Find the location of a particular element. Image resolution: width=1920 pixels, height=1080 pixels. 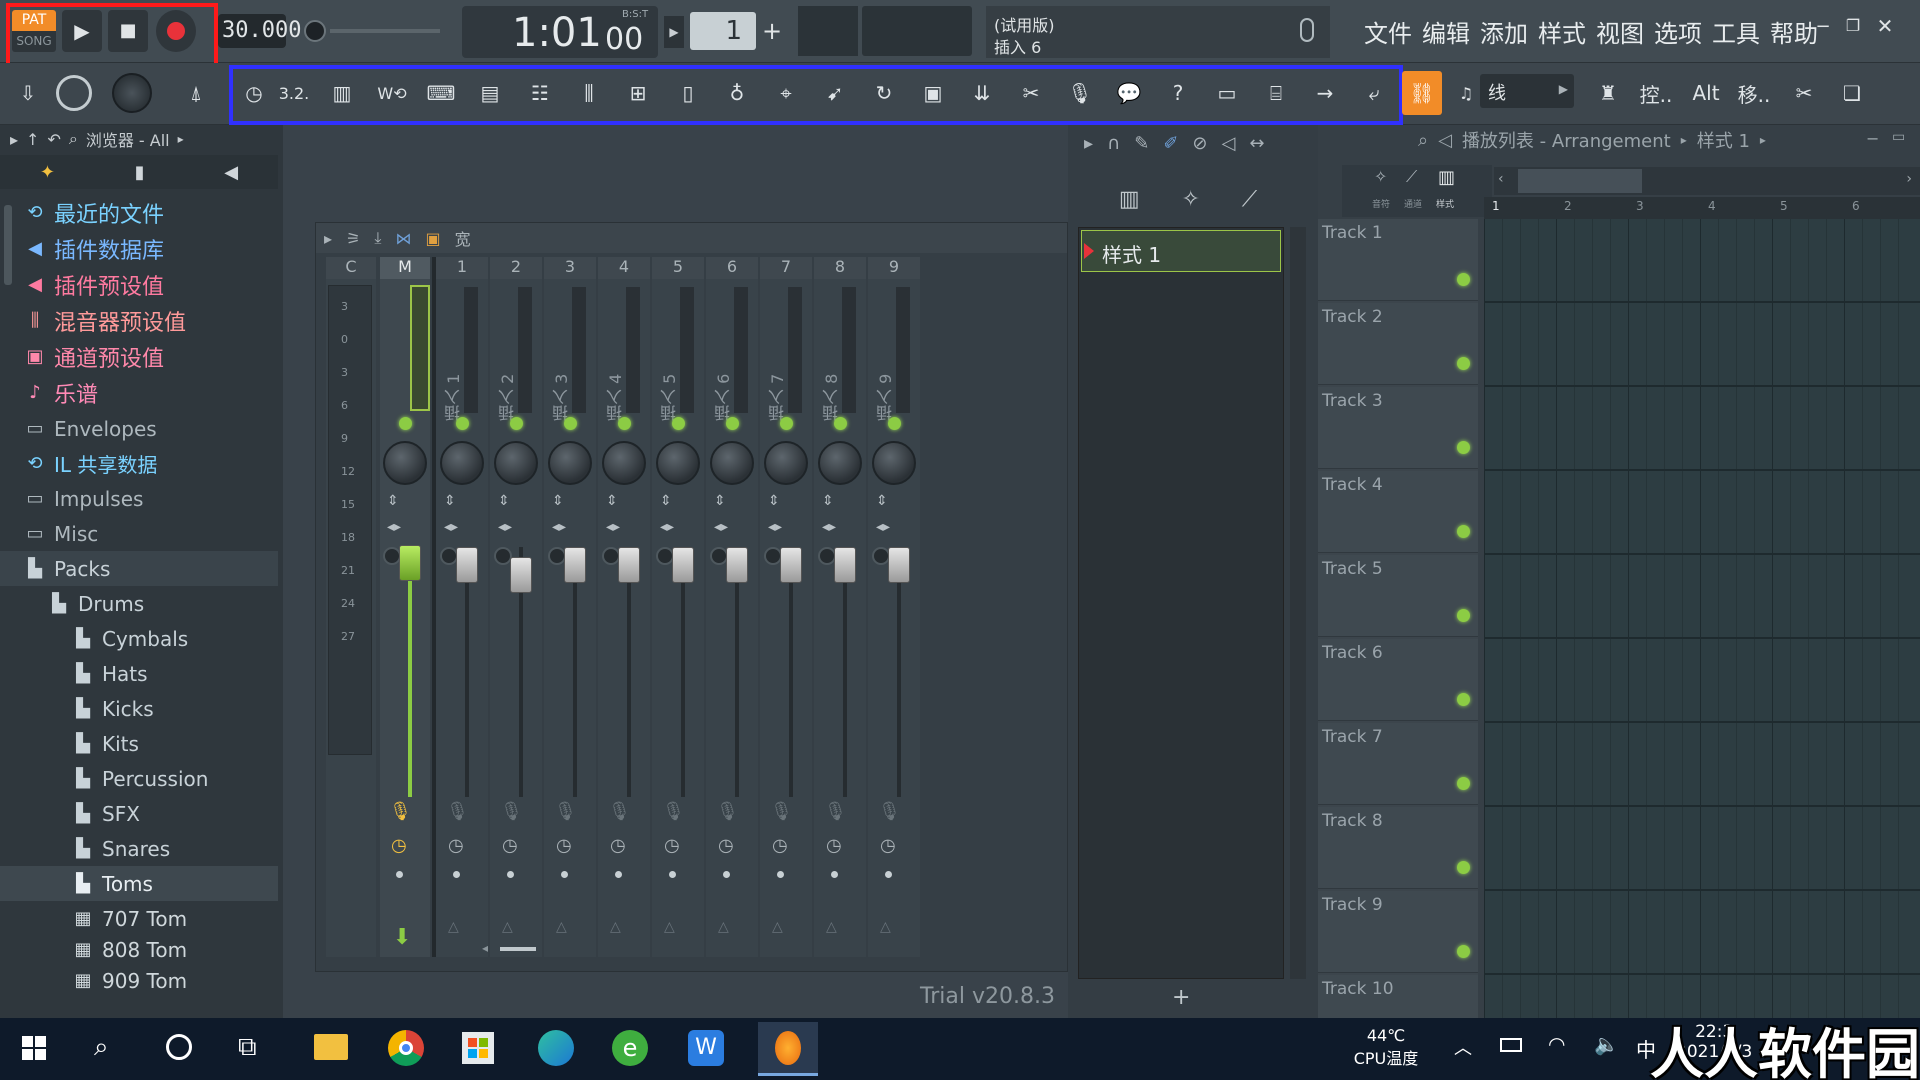

file-explorer-icon is located at coordinates (331, 1047).